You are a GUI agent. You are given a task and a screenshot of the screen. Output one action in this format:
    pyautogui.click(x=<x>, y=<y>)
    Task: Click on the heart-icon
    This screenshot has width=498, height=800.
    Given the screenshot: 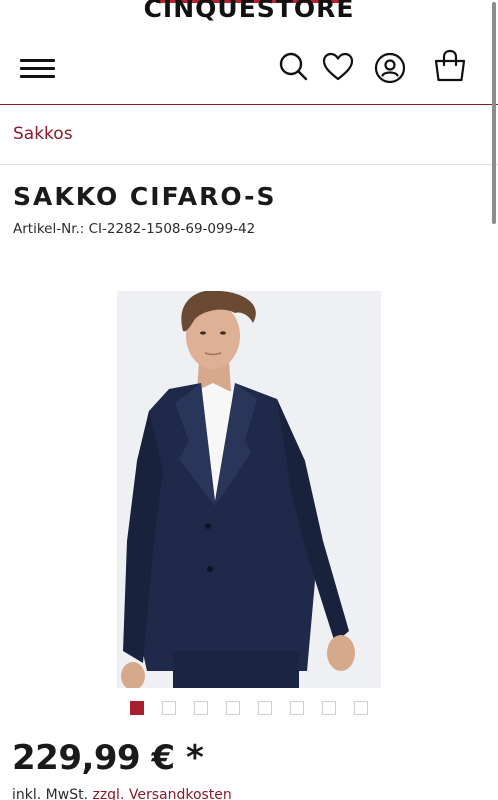 What is the action you would take?
    pyautogui.click(x=338, y=67)
    